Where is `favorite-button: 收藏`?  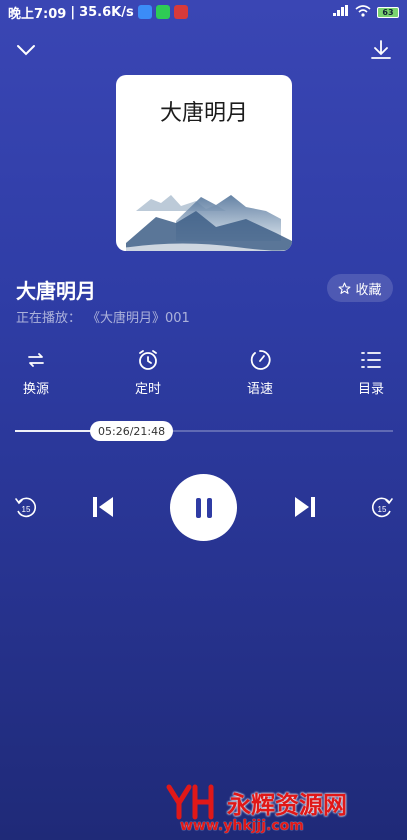
favorite-button: 收藏 is located at coordinates (360, 288).